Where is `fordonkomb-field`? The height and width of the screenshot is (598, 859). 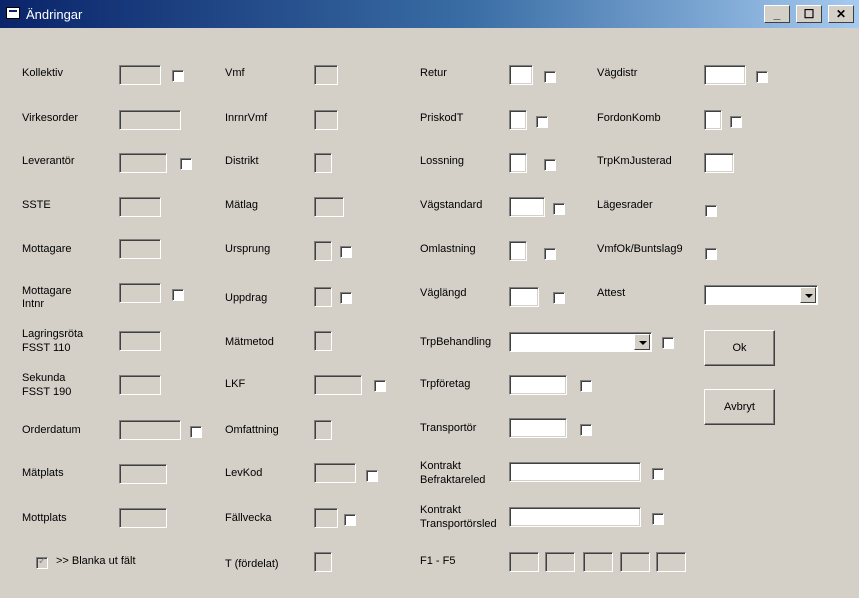 fordonkomb-field is located at coordinates (713, 120).